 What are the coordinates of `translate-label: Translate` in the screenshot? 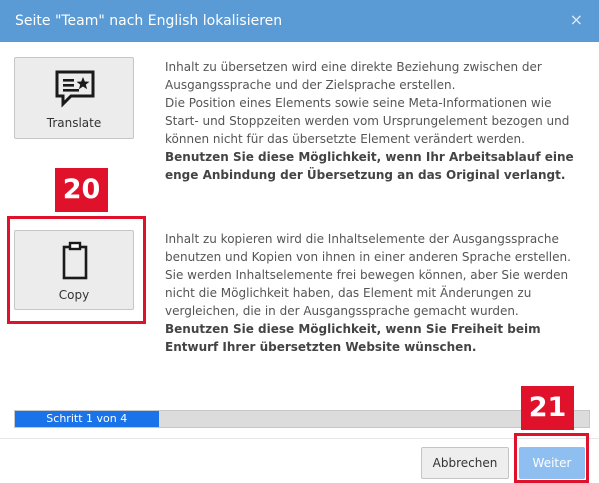 It's located at (74, 123).